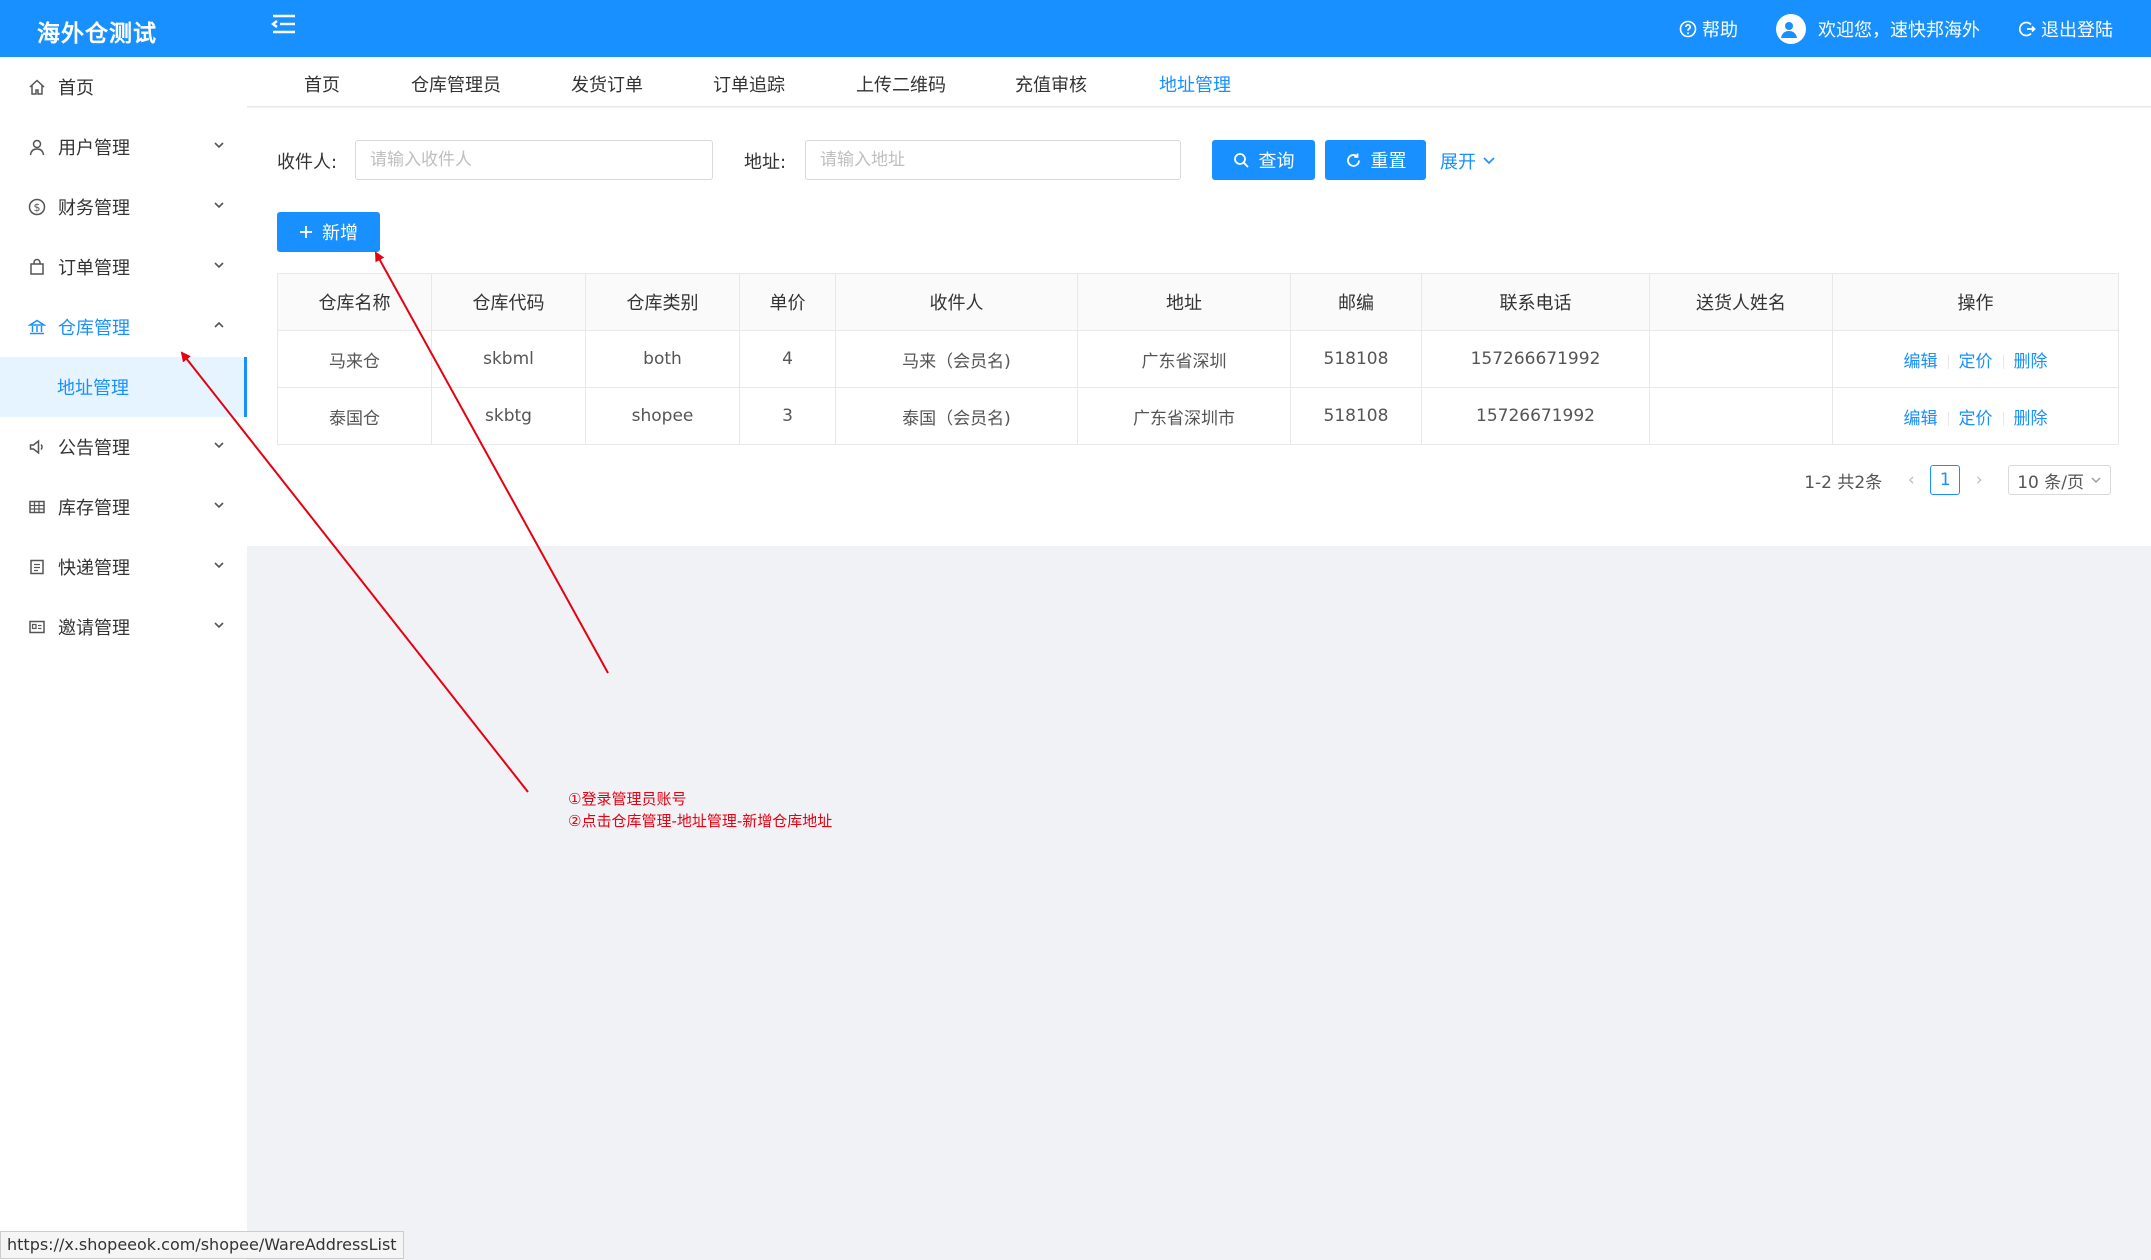 This screenshot has height=1260, width=2151. Describe the element at coordinates (354, 416) in the screenshot. I see `cell-warehouse-name: 泰国仓` at that location.